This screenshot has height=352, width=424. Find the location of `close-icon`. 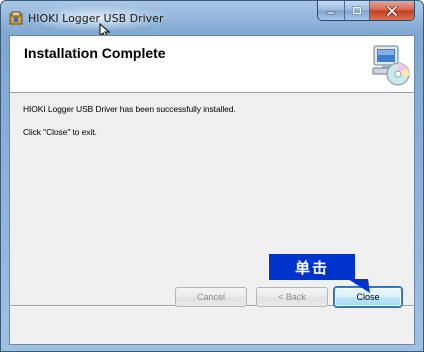

close-icon is located at coordinates (392, 10).